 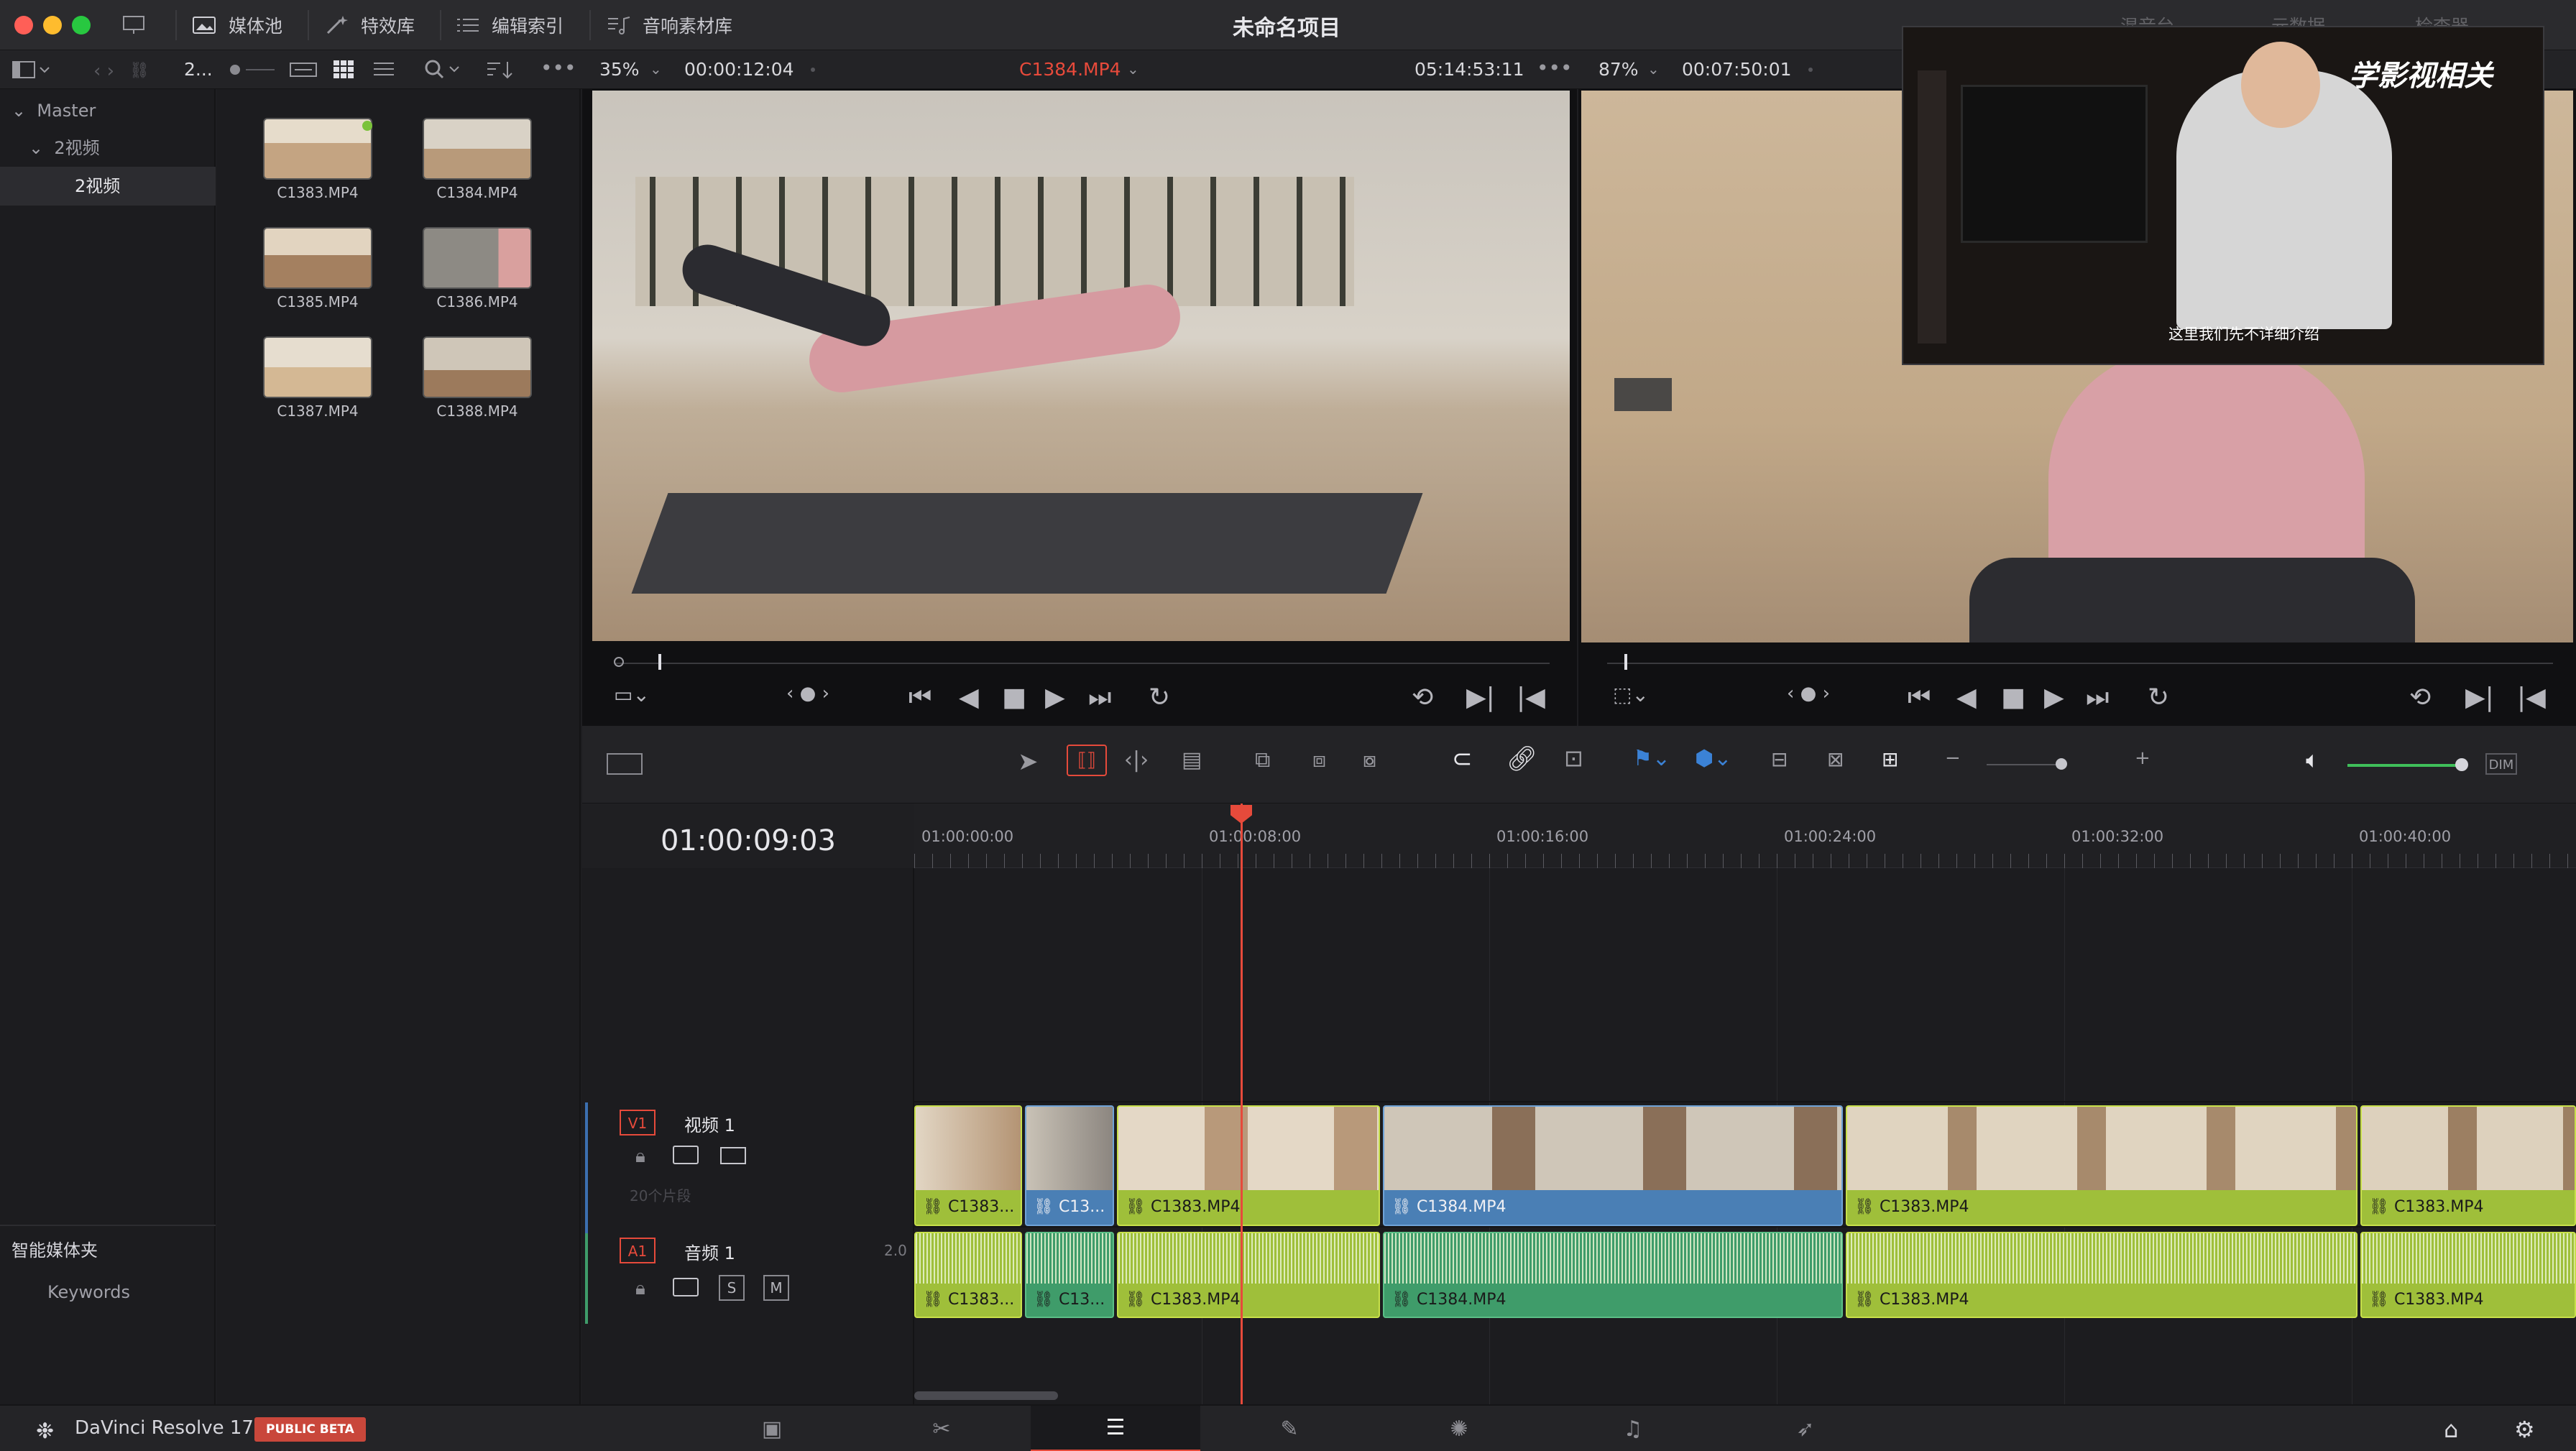 What do you see at coordinates (941, 1428) in the screenshot?
I see `page-cut-icon: ✂` at bounding box center [941, 1428].